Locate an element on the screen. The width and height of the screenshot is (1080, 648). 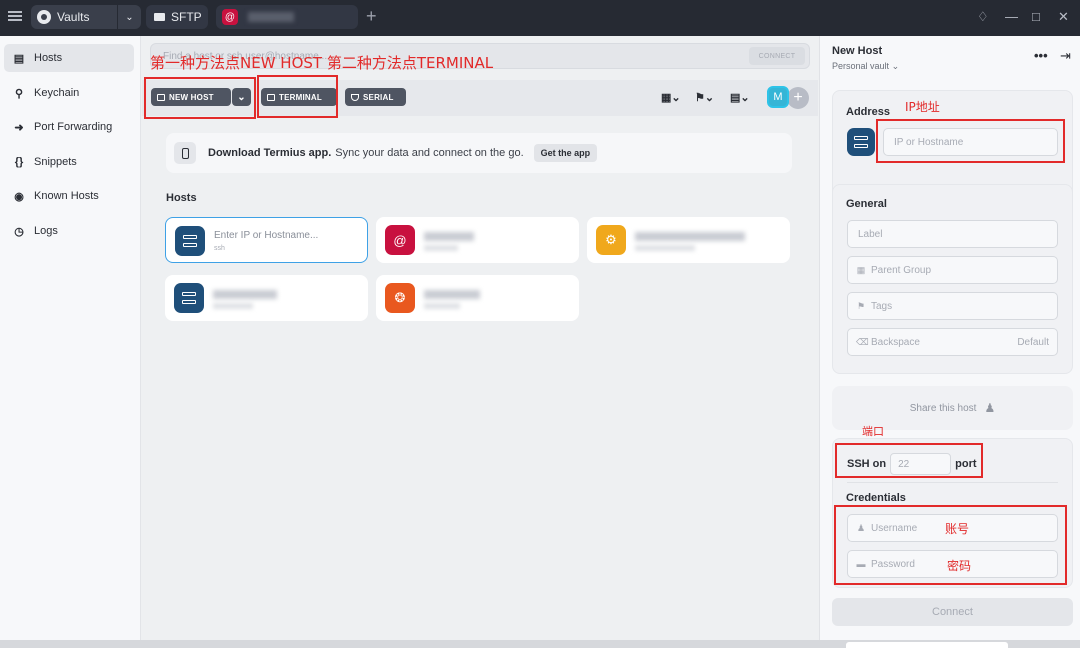
avatar: M is located at coordinates (778, 97).